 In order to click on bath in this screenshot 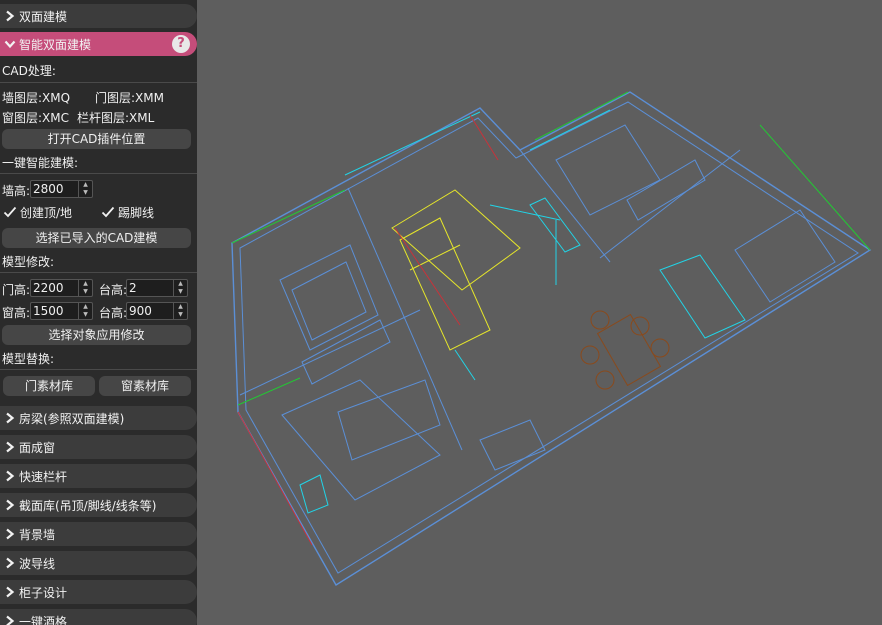, I will do `click(314, 494)`.